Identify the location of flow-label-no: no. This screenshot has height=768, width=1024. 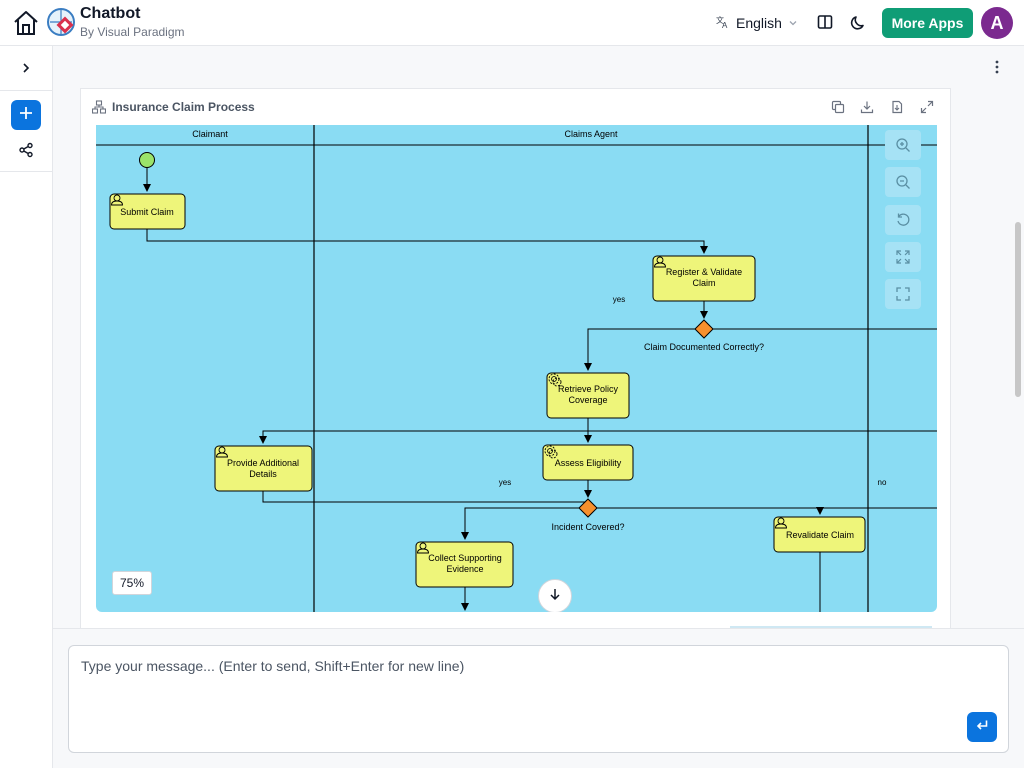
(882, 482).